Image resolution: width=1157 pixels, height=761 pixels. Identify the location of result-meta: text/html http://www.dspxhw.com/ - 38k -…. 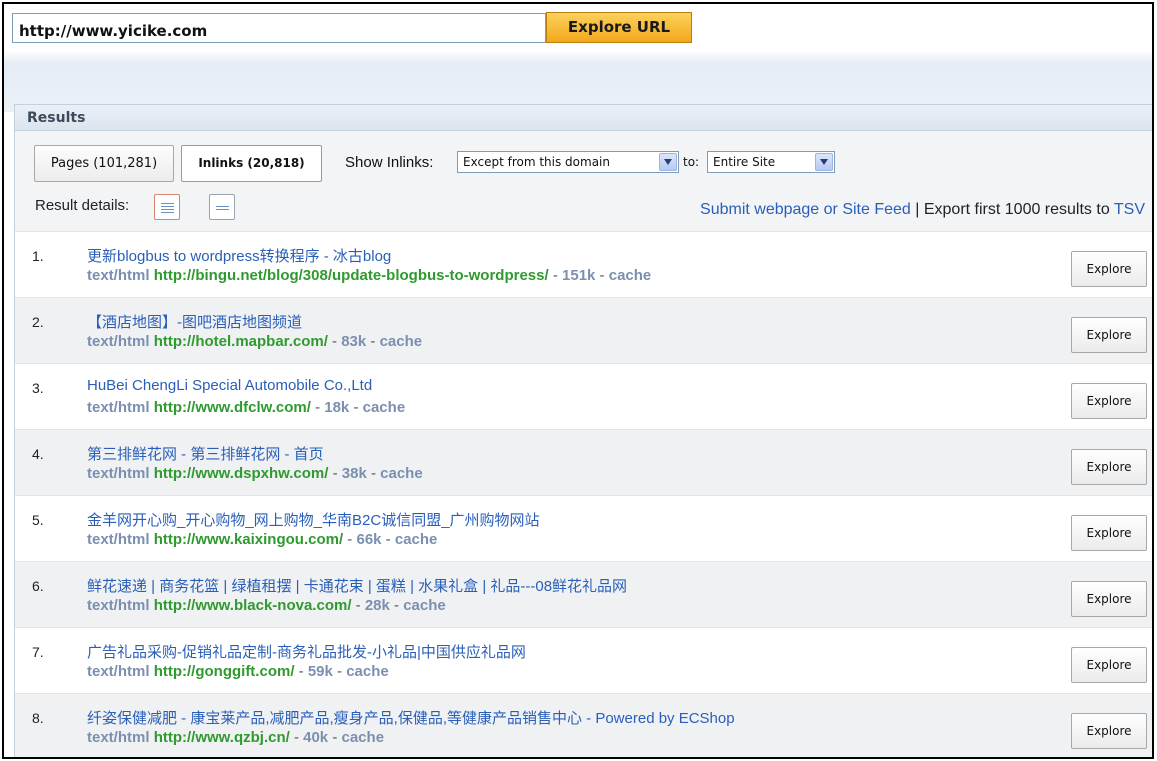
(255, 473).